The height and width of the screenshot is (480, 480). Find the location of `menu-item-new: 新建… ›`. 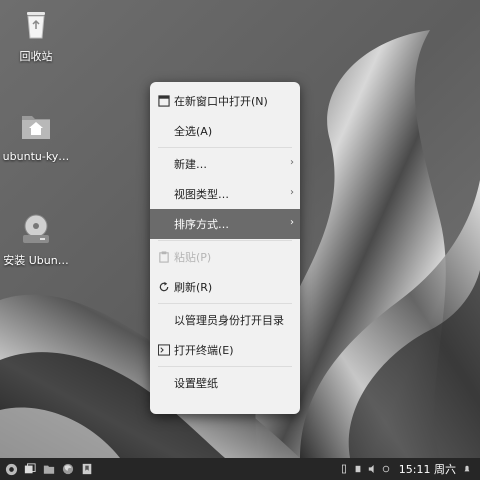

menu-item-new: 新建… › is located at coordinates (225, 164).